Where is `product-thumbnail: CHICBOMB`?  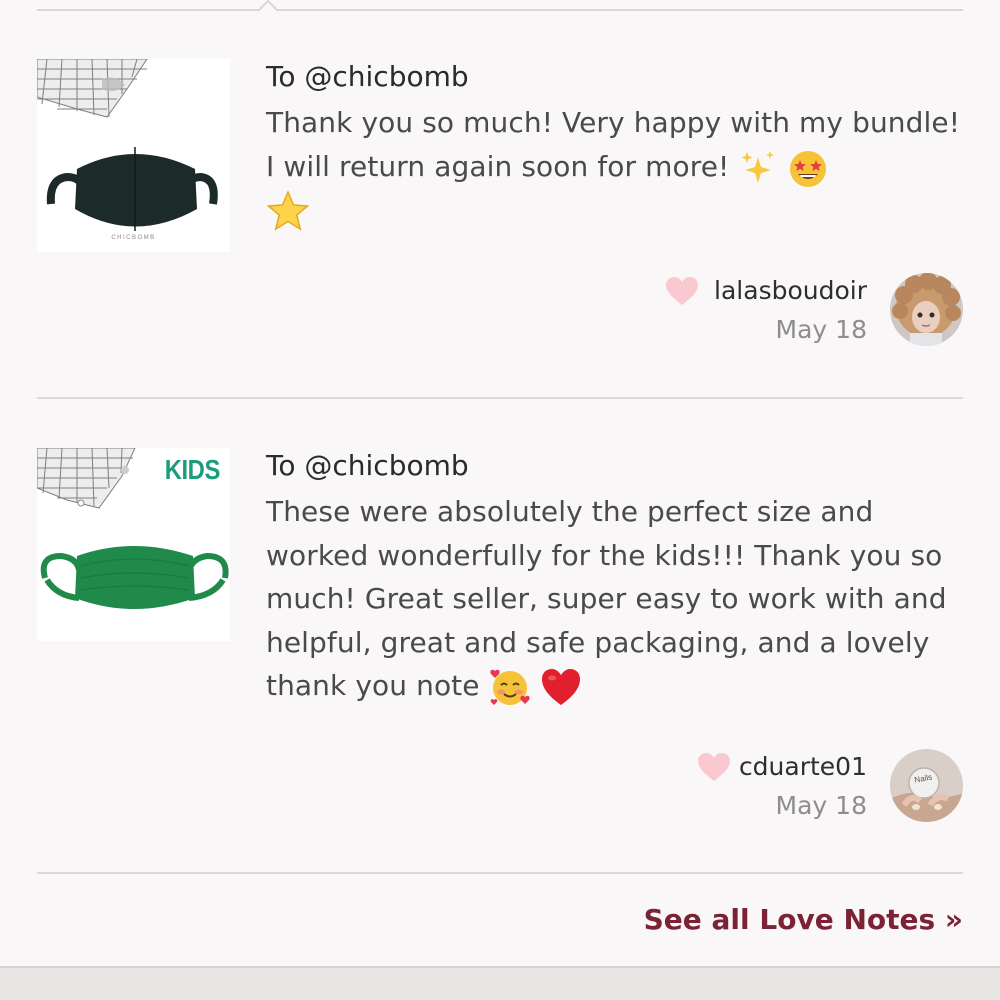 product-thumbnail: CHICBOMB is located at coordinates (133, 155).